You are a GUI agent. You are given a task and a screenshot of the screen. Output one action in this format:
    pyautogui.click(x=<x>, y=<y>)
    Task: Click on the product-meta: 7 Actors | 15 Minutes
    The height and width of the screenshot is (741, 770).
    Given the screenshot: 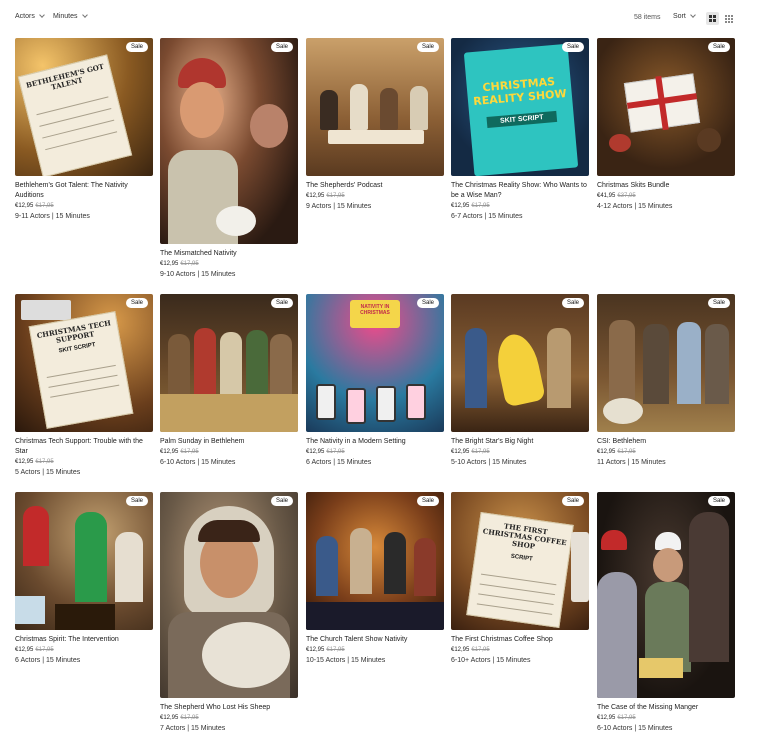 What is the action you would take?
    pyautogui.click(x=193, y=728)
    